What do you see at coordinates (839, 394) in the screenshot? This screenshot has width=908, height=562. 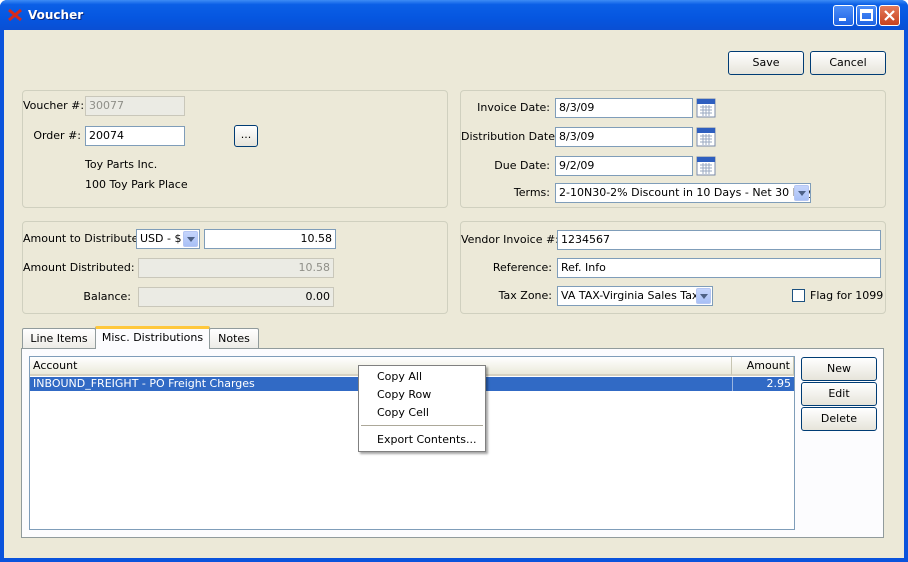 I see `edit-button: Edit` at bounding box center [839, 394].